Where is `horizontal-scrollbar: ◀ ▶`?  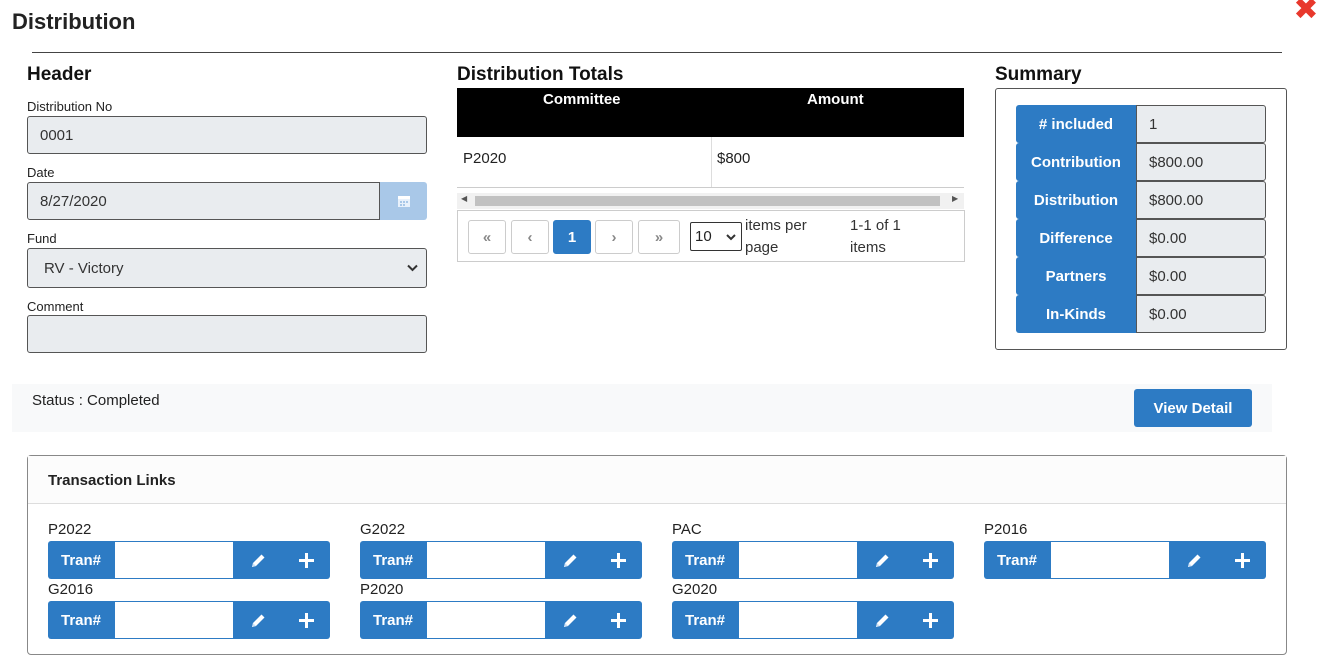 horizontal-scrollbar: ◀ ▶ is located at coordinates (710, 201).